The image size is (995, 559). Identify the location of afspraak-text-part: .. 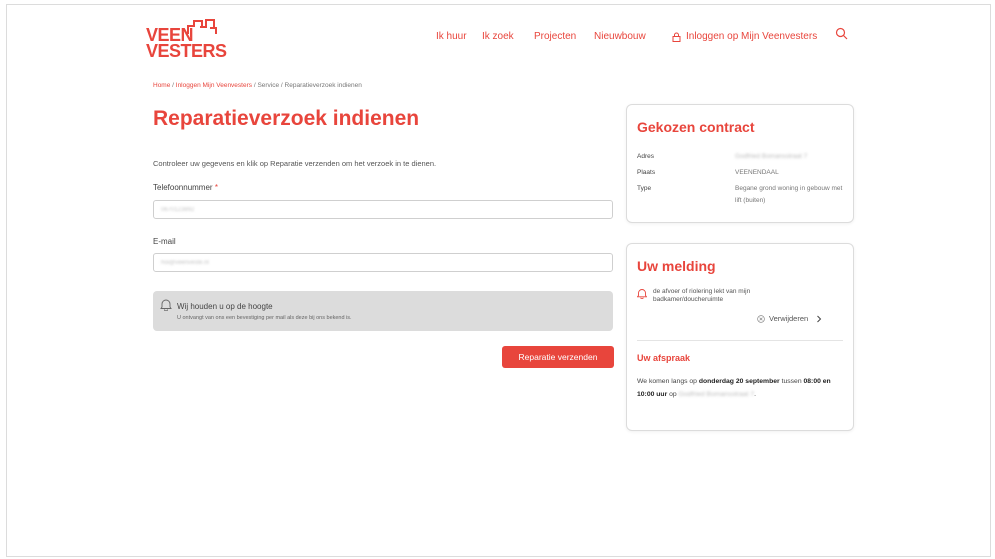
(755, 394).